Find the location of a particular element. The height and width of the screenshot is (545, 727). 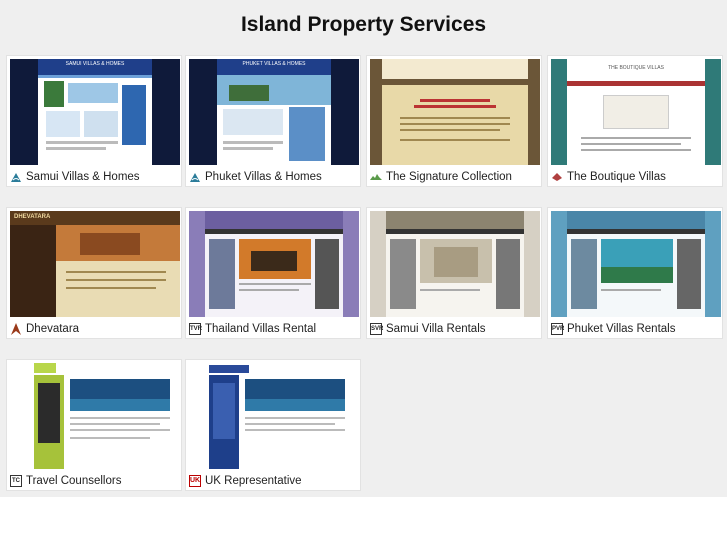

site-label: Samui Villas & Homes is located at coordinates (83, 177).